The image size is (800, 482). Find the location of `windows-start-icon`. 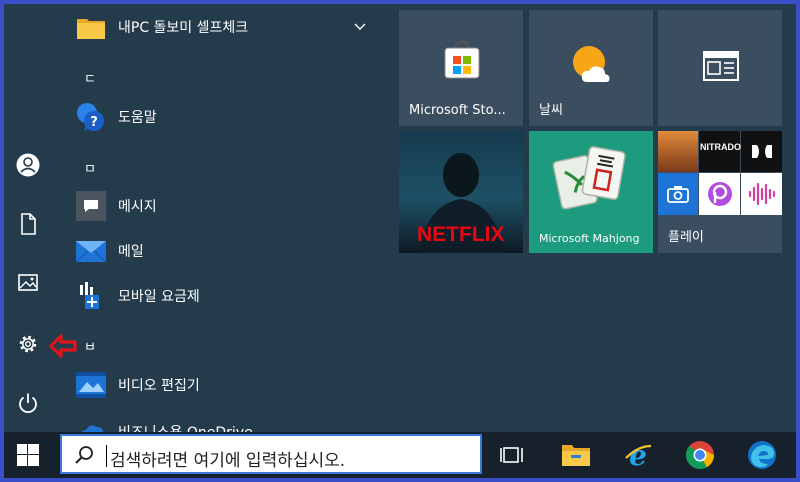

windows-start-icon is located at coordinates (28, 455).